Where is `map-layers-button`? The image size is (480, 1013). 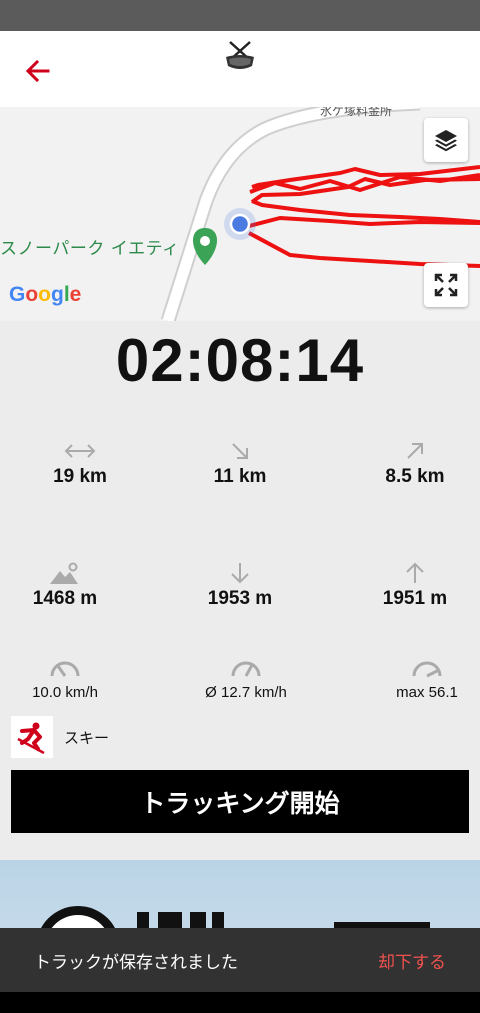
map-layers-button is located at coordinates (446, 140).